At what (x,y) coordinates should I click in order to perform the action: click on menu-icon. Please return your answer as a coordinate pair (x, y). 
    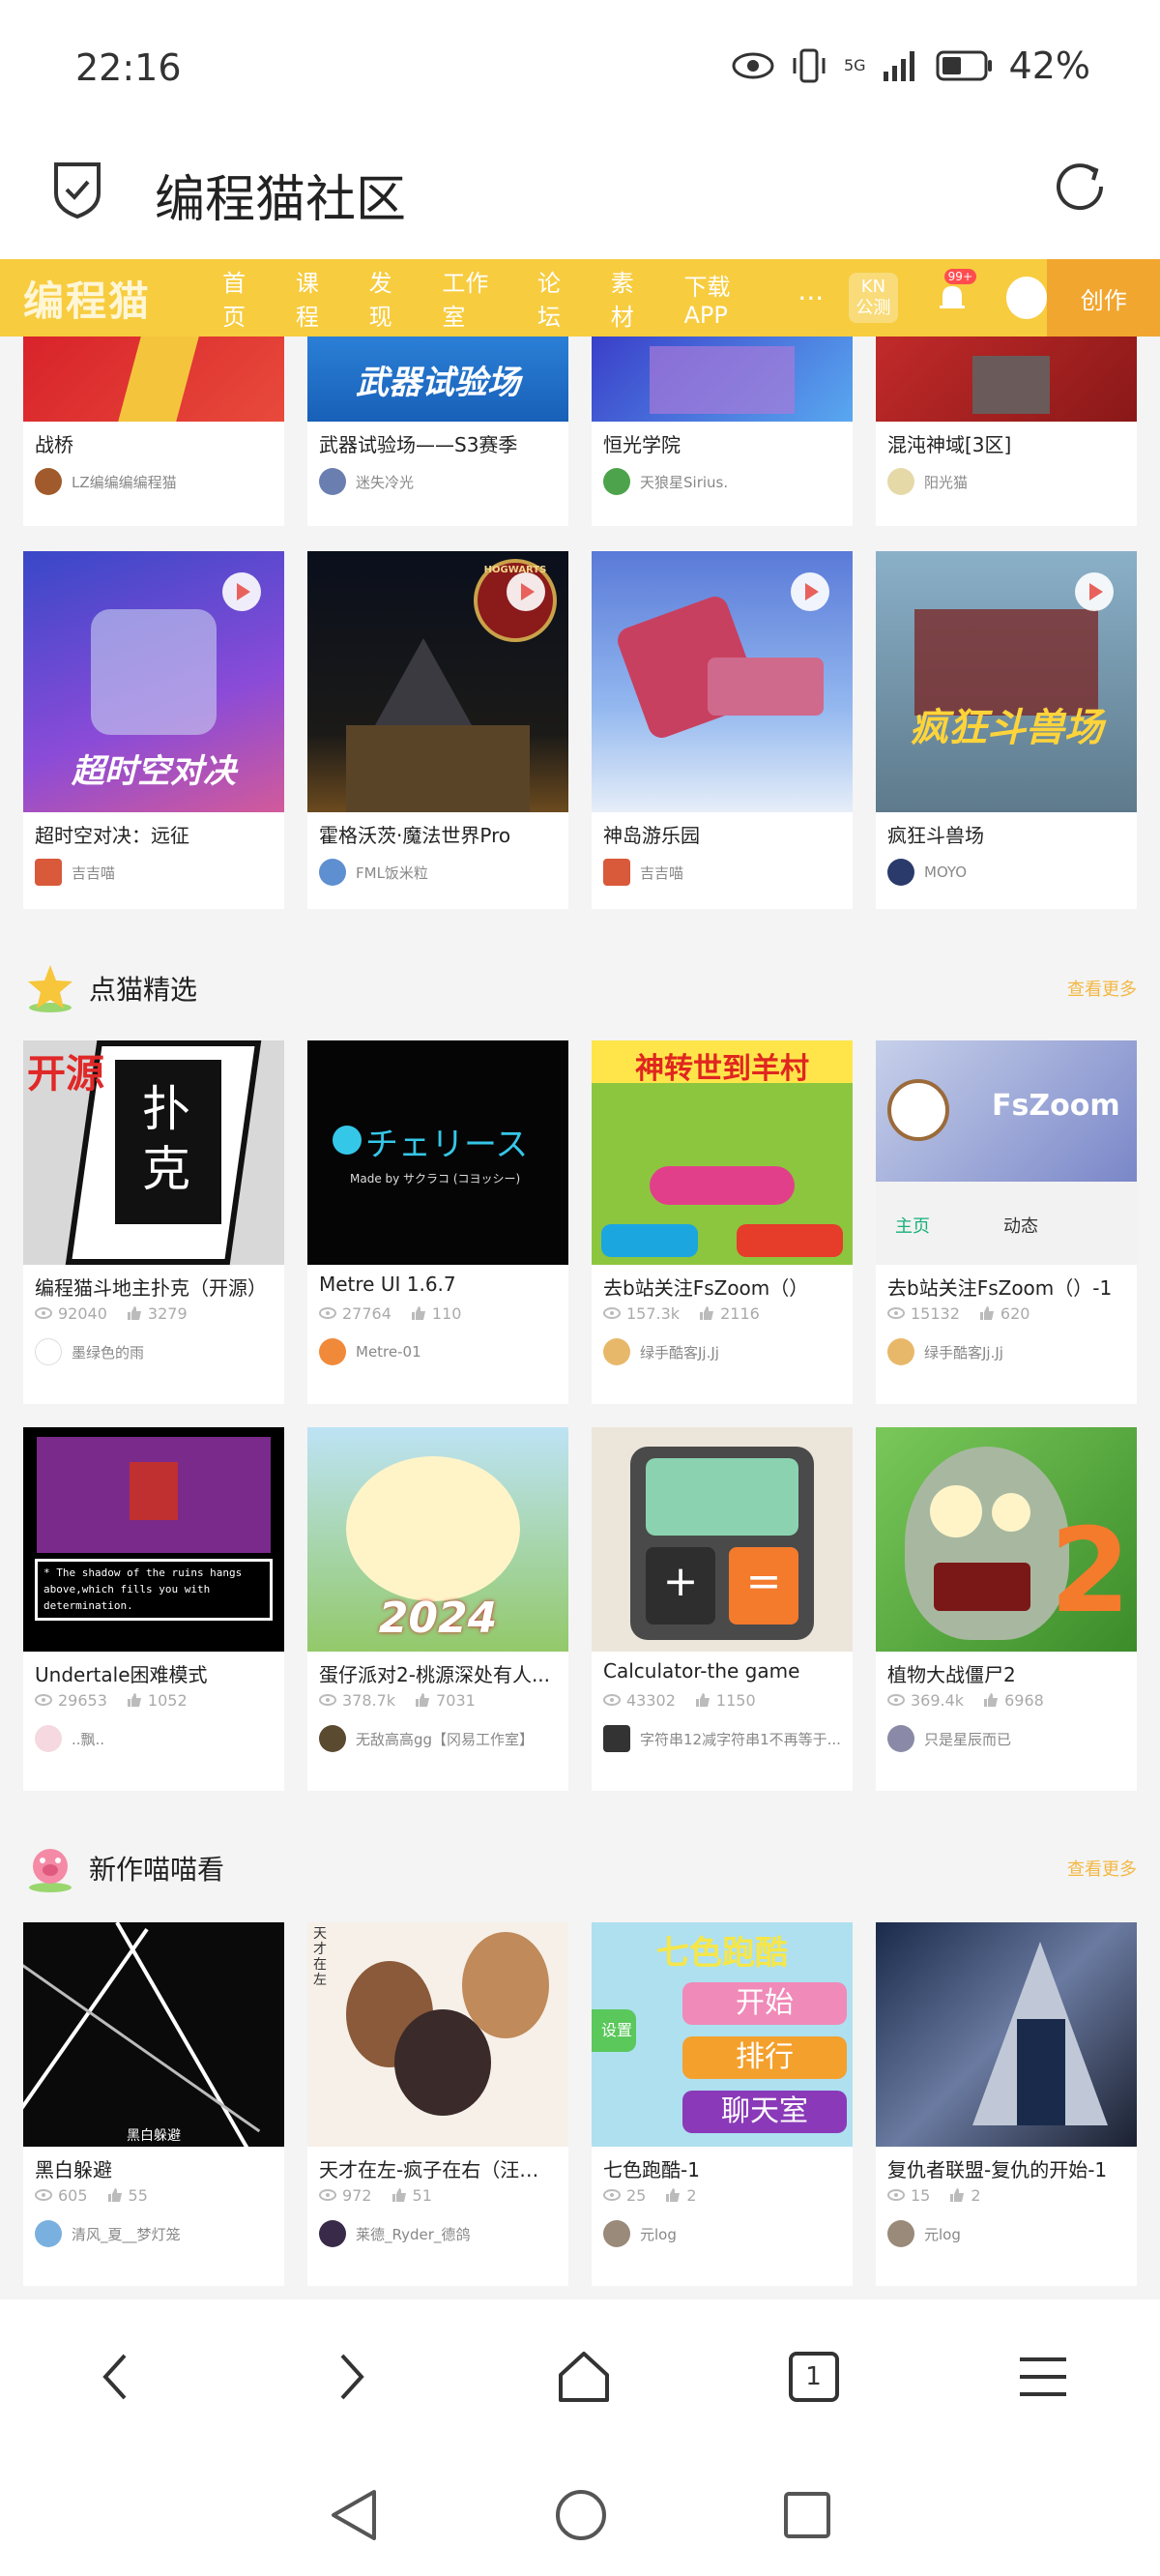
    Looking at the image, I should click on (1043, 2377).